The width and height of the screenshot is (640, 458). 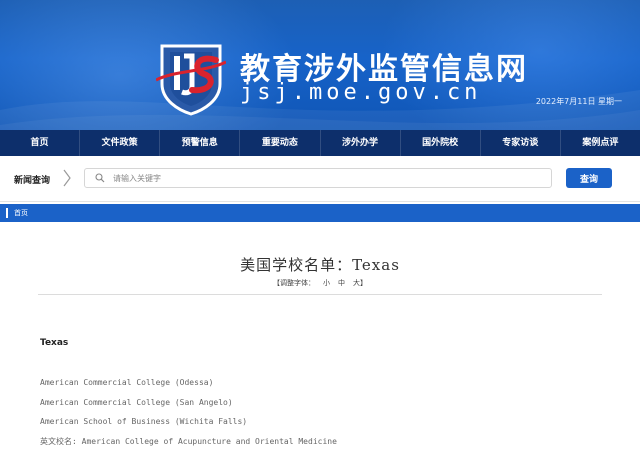 I want to click on school-list-item: American Commercial College (San Angelo), so click(x=136, y=402).